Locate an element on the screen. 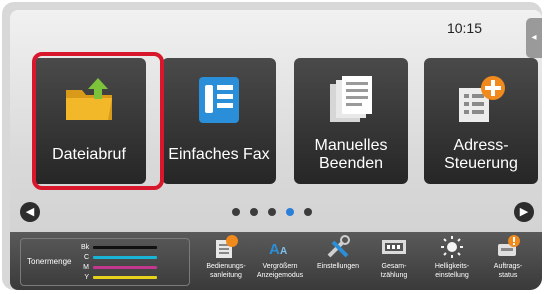 This screenshot has width=547, height=294. tile-adress-steuerung: Adress-Steuerung is located at coordinates (481, 121).